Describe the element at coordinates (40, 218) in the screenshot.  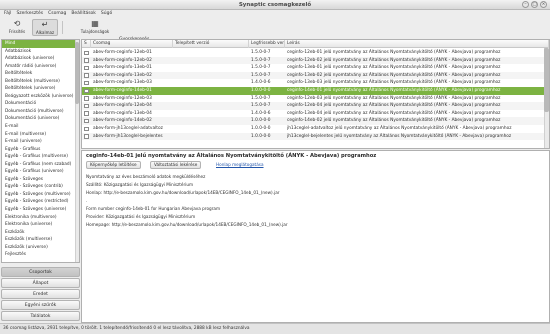
I see `filter-item: Elektronika (multiverse)` at that location.